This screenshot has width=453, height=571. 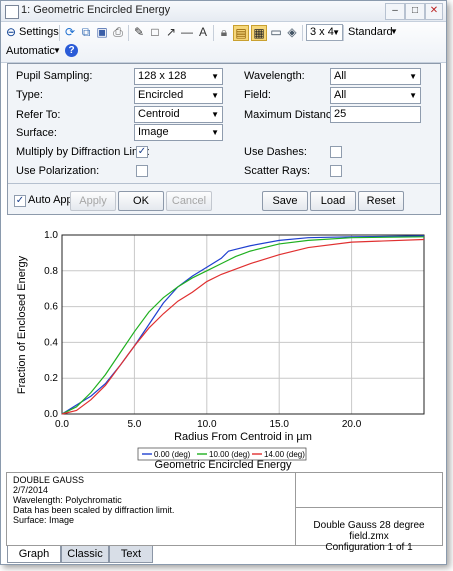 I want to click on load-button: Load, so click(x=333, y=201).